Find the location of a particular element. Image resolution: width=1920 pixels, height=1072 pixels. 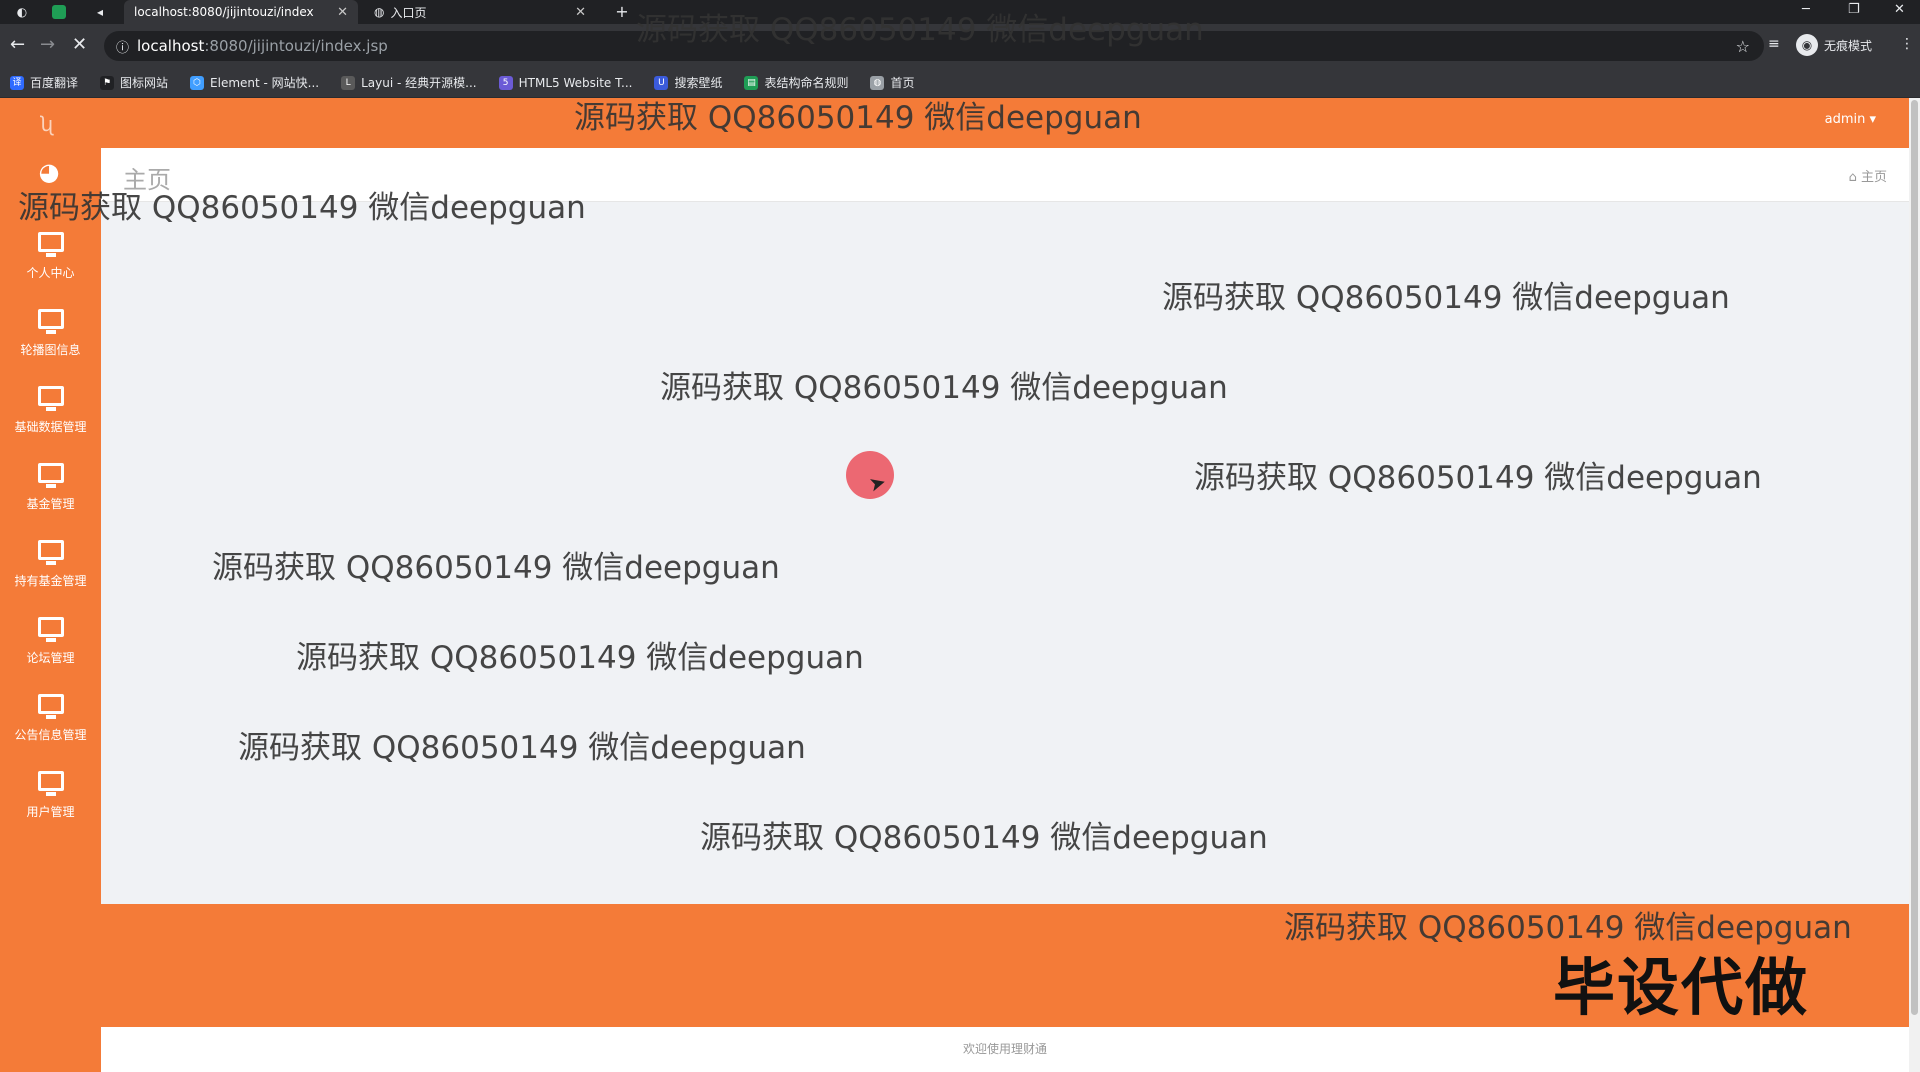

scrollbar is located at coordinates (1914, 585).